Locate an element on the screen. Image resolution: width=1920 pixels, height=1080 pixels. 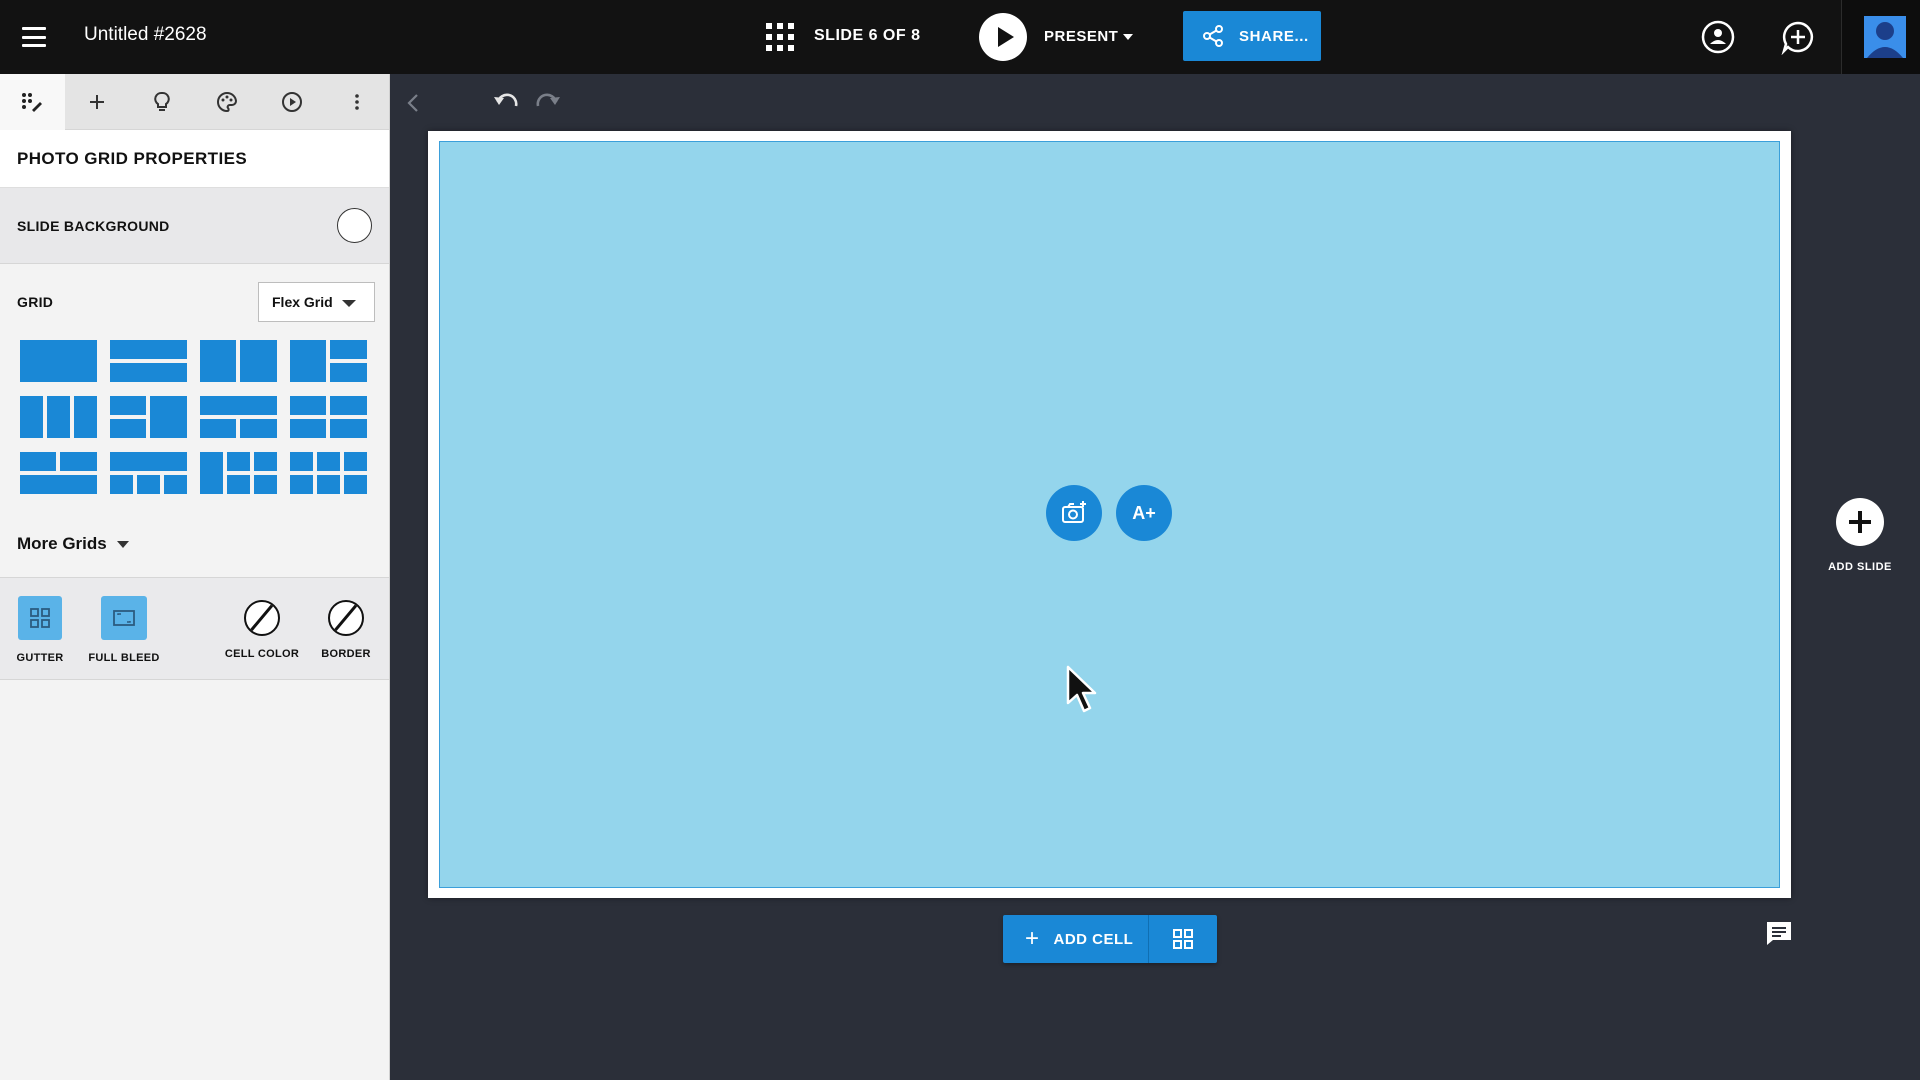
cell-color-label: CELL COLOR is located at coordinates (262, 654).